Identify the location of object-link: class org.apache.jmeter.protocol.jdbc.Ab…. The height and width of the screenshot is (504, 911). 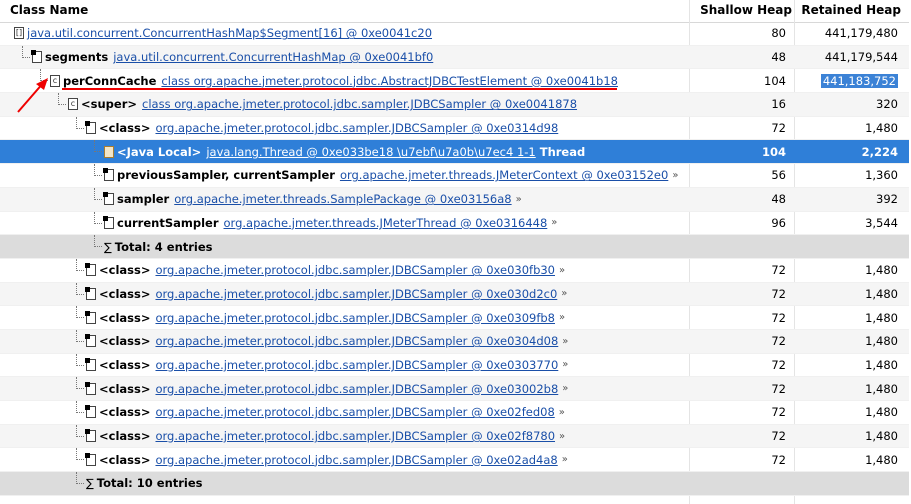
(389, 81).